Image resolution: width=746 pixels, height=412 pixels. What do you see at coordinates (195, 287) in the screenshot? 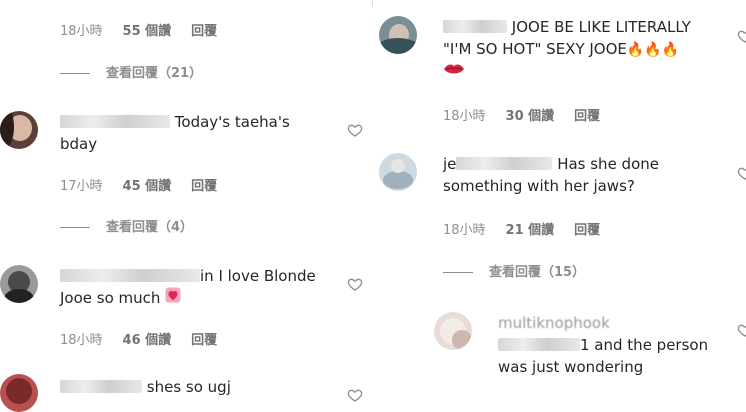
I see `comment-text: in I love Blonde Jooe so much` at bounding box center [195, 287].